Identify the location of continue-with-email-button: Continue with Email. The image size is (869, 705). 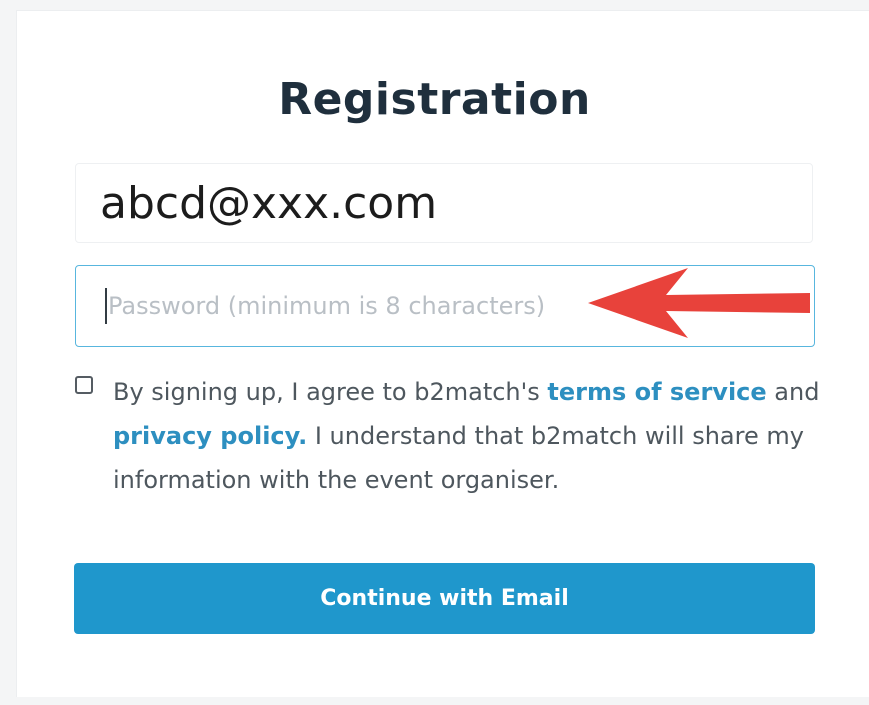
(444, 598).